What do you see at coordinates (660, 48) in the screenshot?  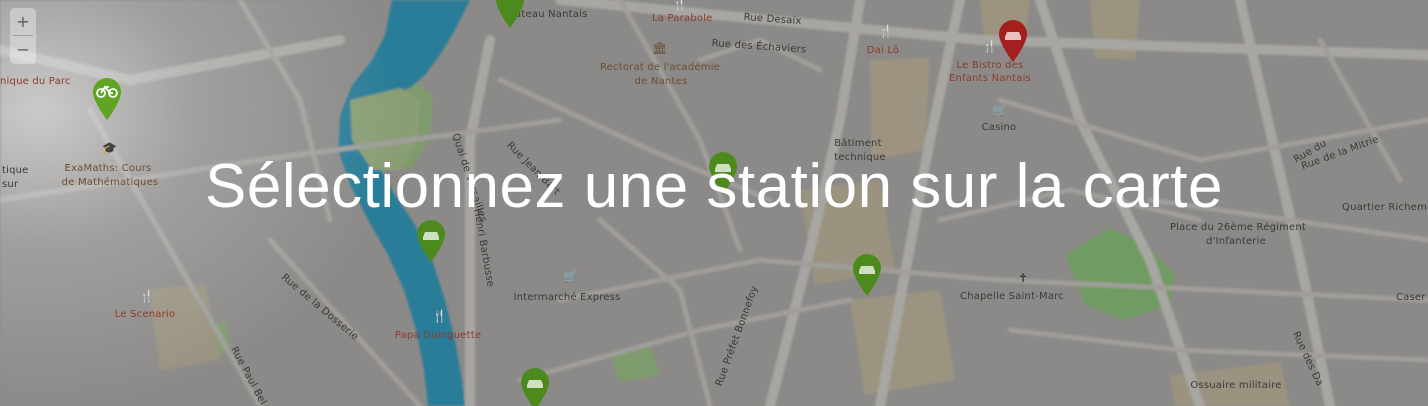 I see `museum-icon: 🏛` at bounding box center [660, 48].